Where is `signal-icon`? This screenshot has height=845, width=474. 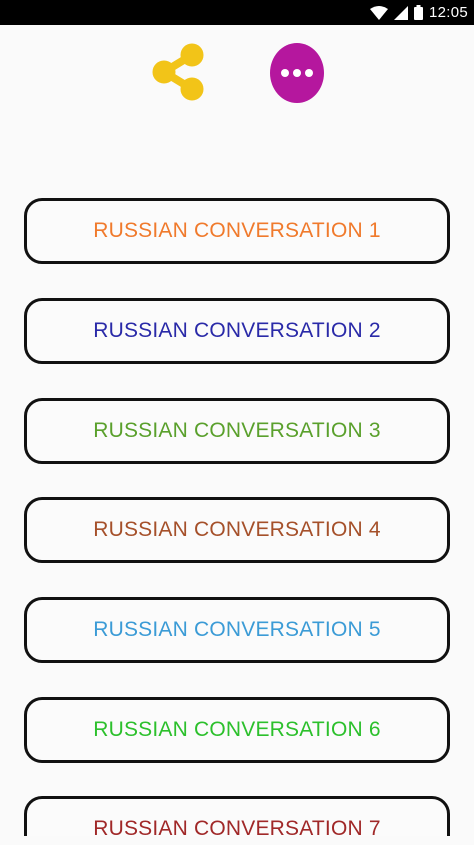
signal-icon is located at coordinates (400, 12).